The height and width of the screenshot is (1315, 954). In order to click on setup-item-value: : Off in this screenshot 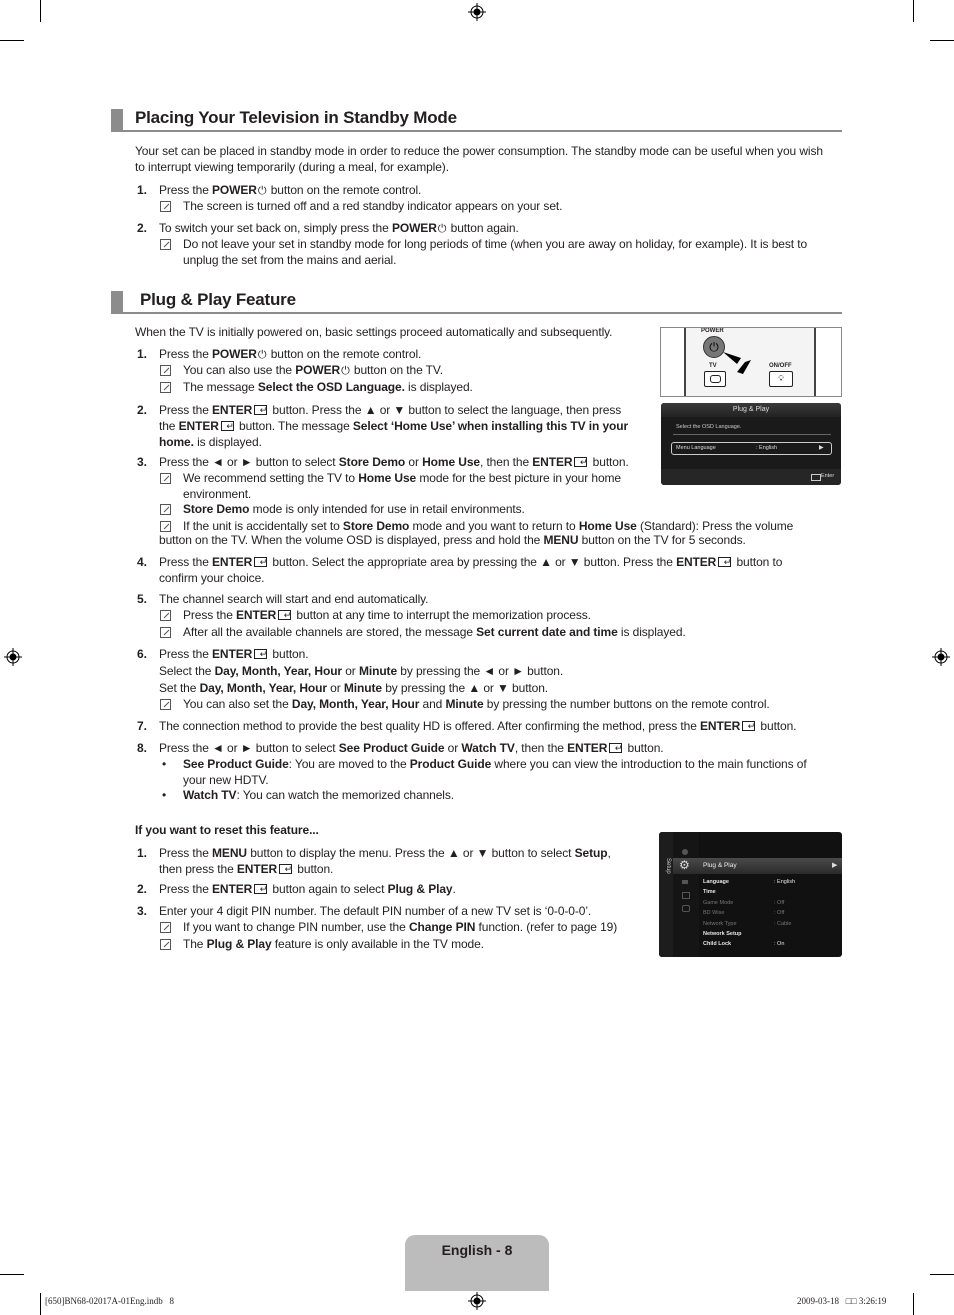, I will do `click(779, 913)`.